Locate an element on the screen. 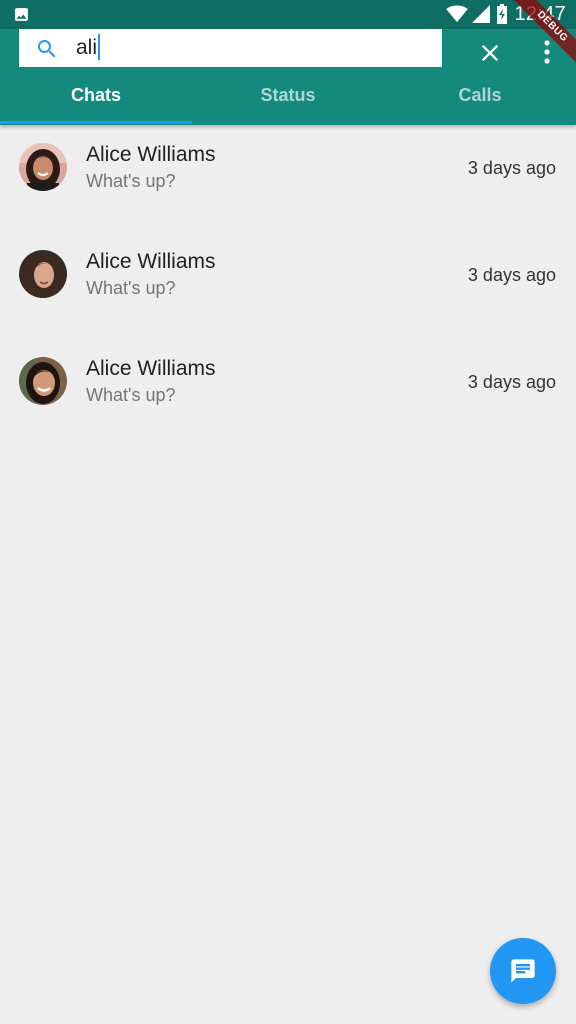 This screenshot has height=1024, width=576. search-input: ali is located at coordinates (88, 48).